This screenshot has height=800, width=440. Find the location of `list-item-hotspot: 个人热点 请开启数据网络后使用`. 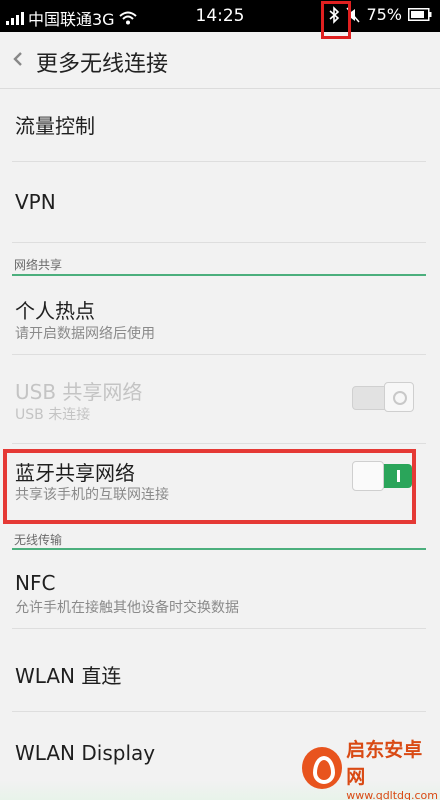

list-item-hotspot: 个人热点 请开启数据网络后使用 is located at coordinates (220, 315).